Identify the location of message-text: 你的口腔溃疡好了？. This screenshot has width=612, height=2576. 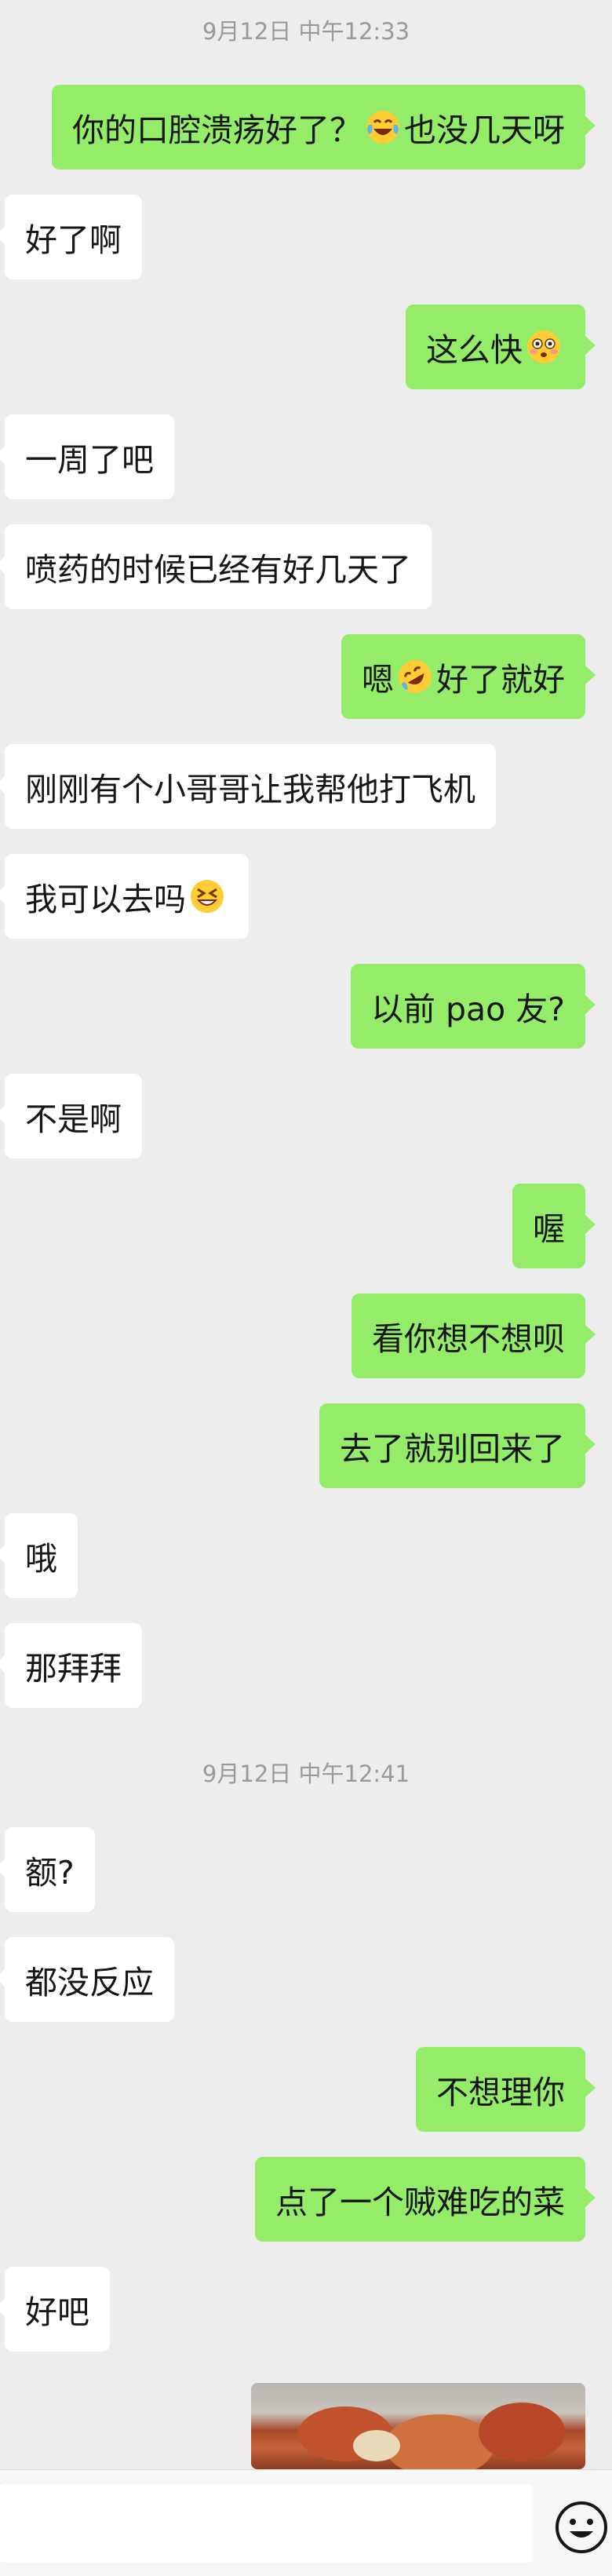
(217, 130).